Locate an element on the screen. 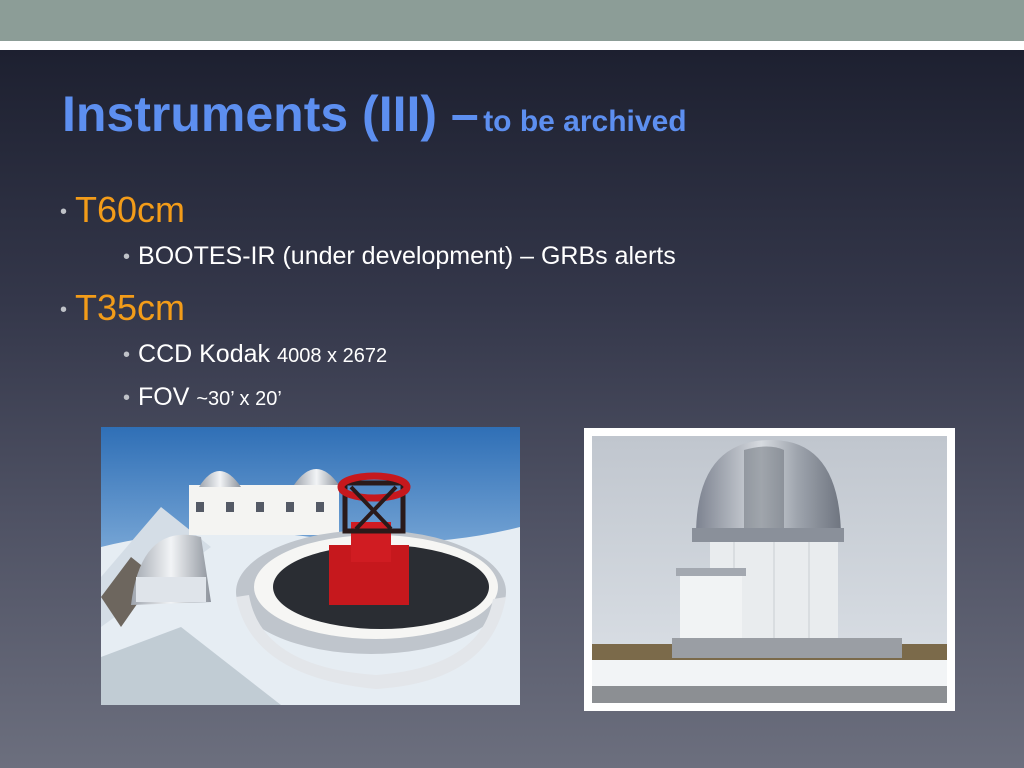 This screenshot has width=1024, height=768. small-observatory-dome-photo is located at coordinates (769, 569).